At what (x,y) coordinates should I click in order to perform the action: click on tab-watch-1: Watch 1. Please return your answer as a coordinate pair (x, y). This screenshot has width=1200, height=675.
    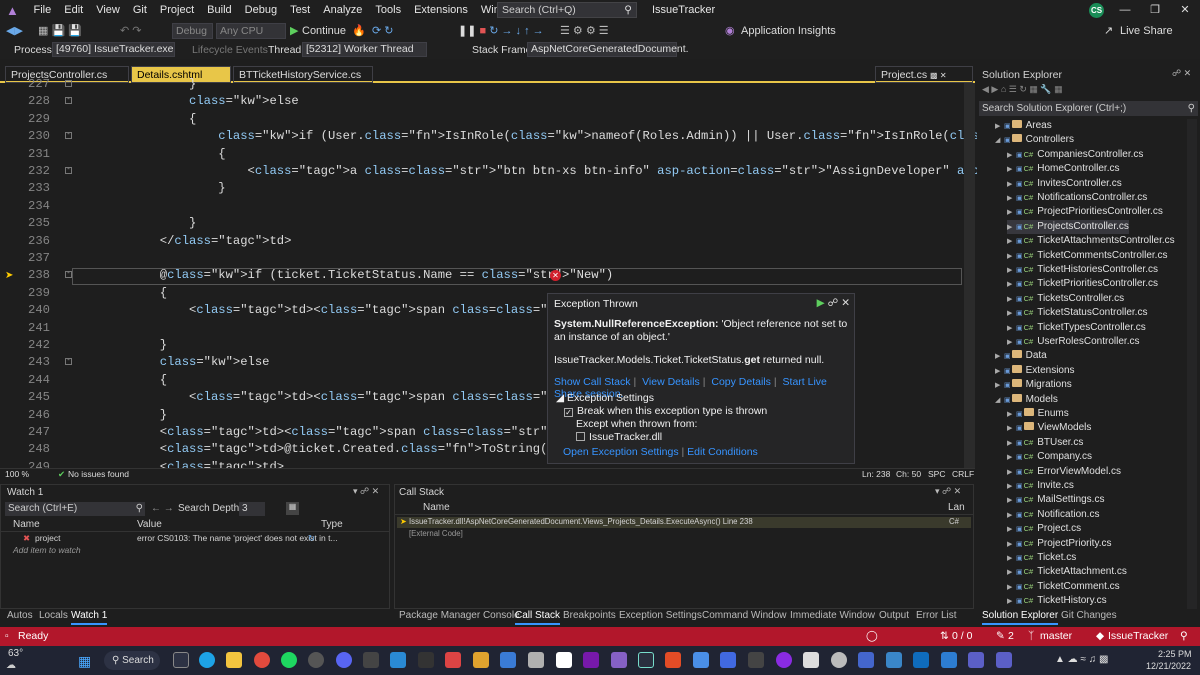
    Looking at the image, I should click on (89, 617).